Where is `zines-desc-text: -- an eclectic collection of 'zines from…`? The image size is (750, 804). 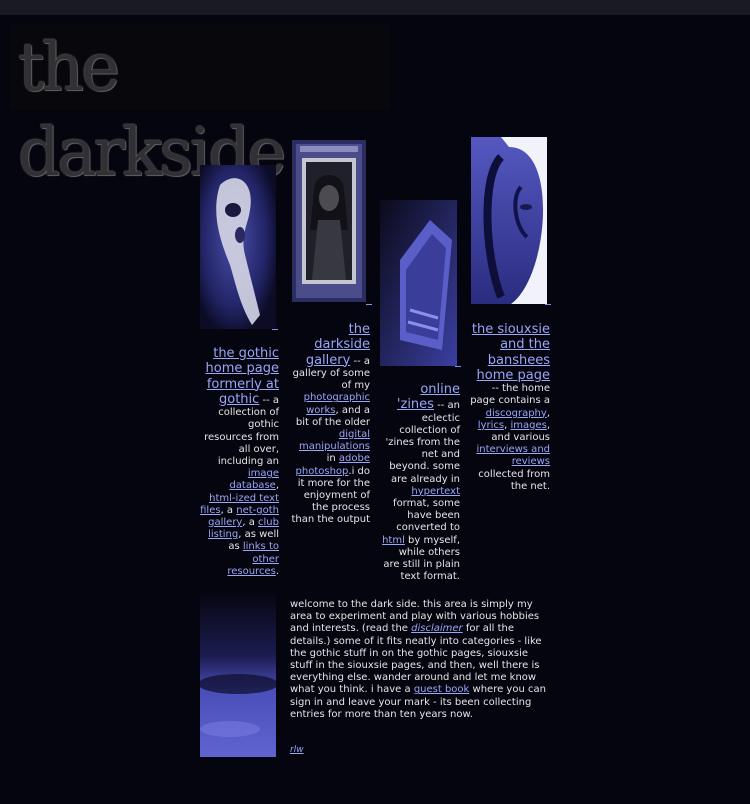
zines-desc-text: -- an eclectic collection of 'zines from… is located at coordinates (422, 442).